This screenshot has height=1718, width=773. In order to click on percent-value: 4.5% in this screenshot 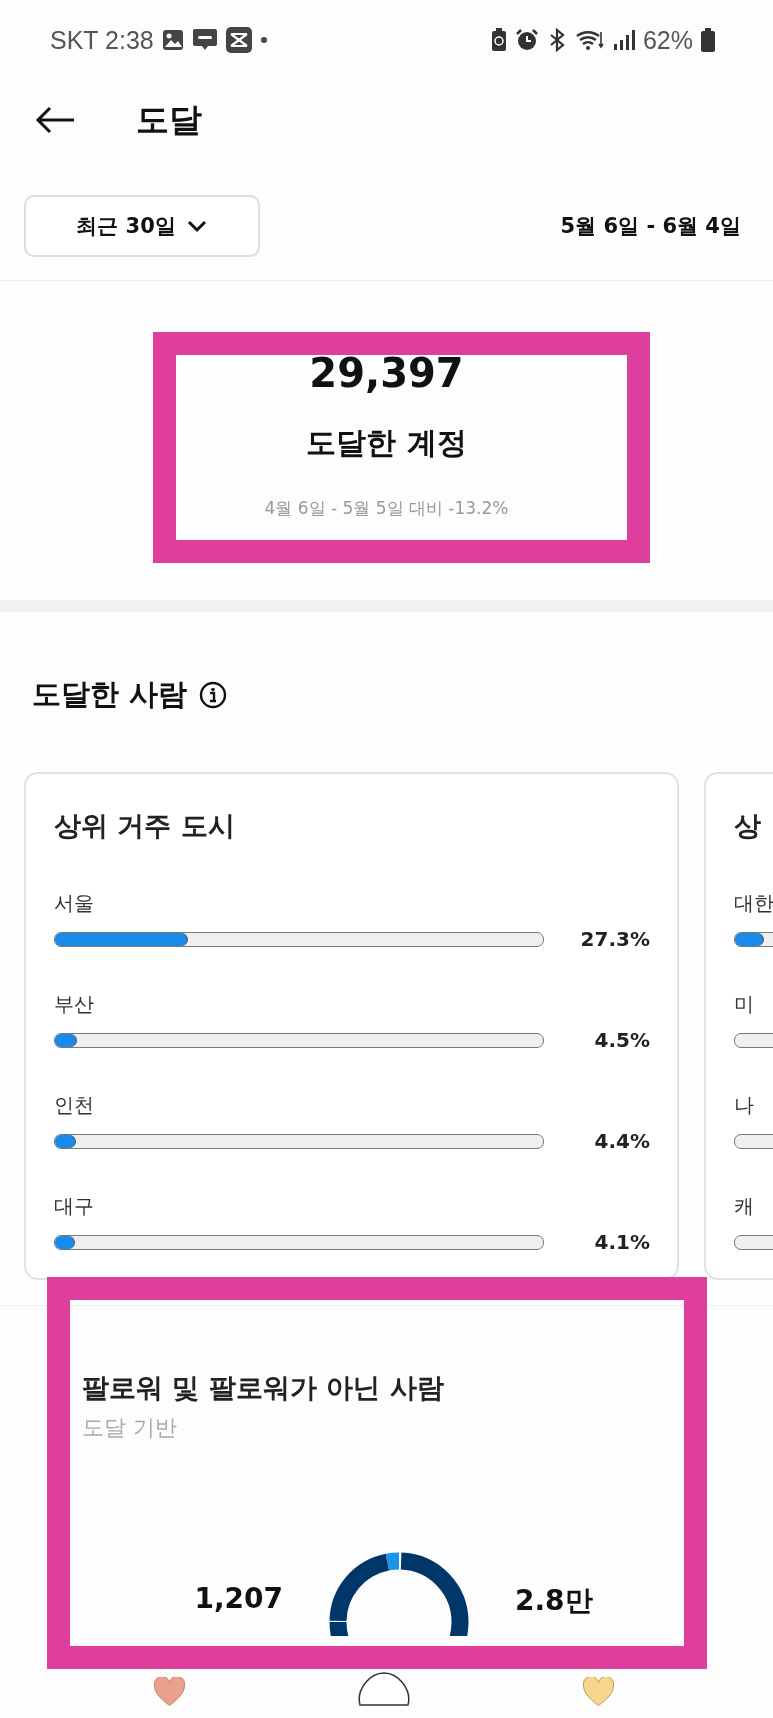, I will do `click(621, 1040)`.